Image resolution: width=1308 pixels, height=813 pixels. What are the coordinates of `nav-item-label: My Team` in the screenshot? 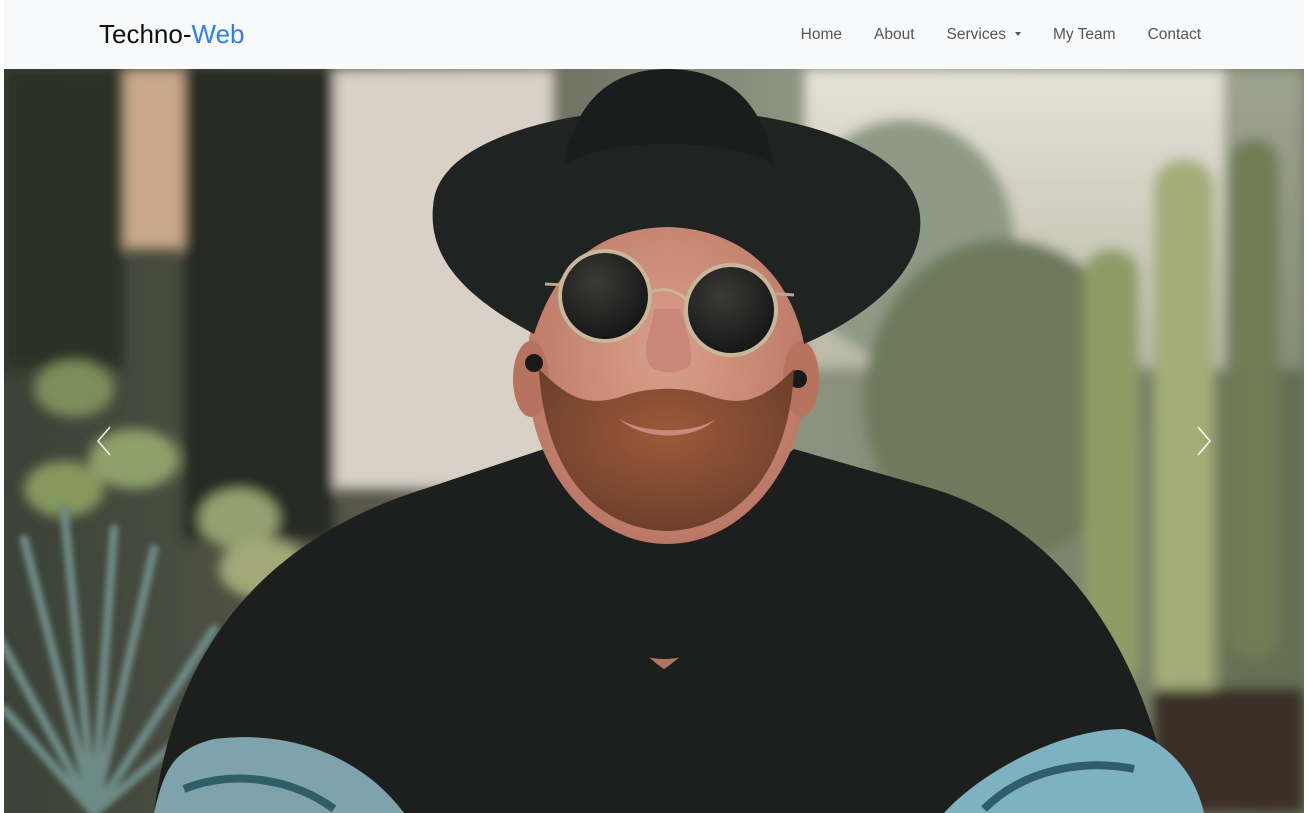 It's located at (1084, 34).